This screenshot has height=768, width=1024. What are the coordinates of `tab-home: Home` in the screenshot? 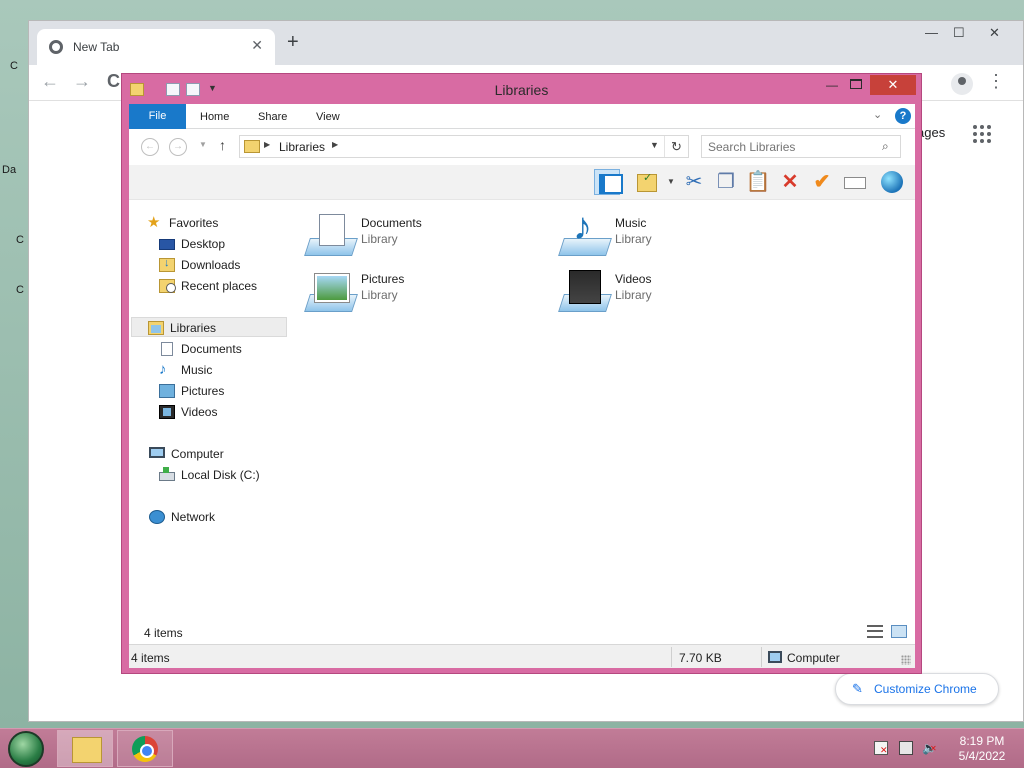 It's located at (214, 117).